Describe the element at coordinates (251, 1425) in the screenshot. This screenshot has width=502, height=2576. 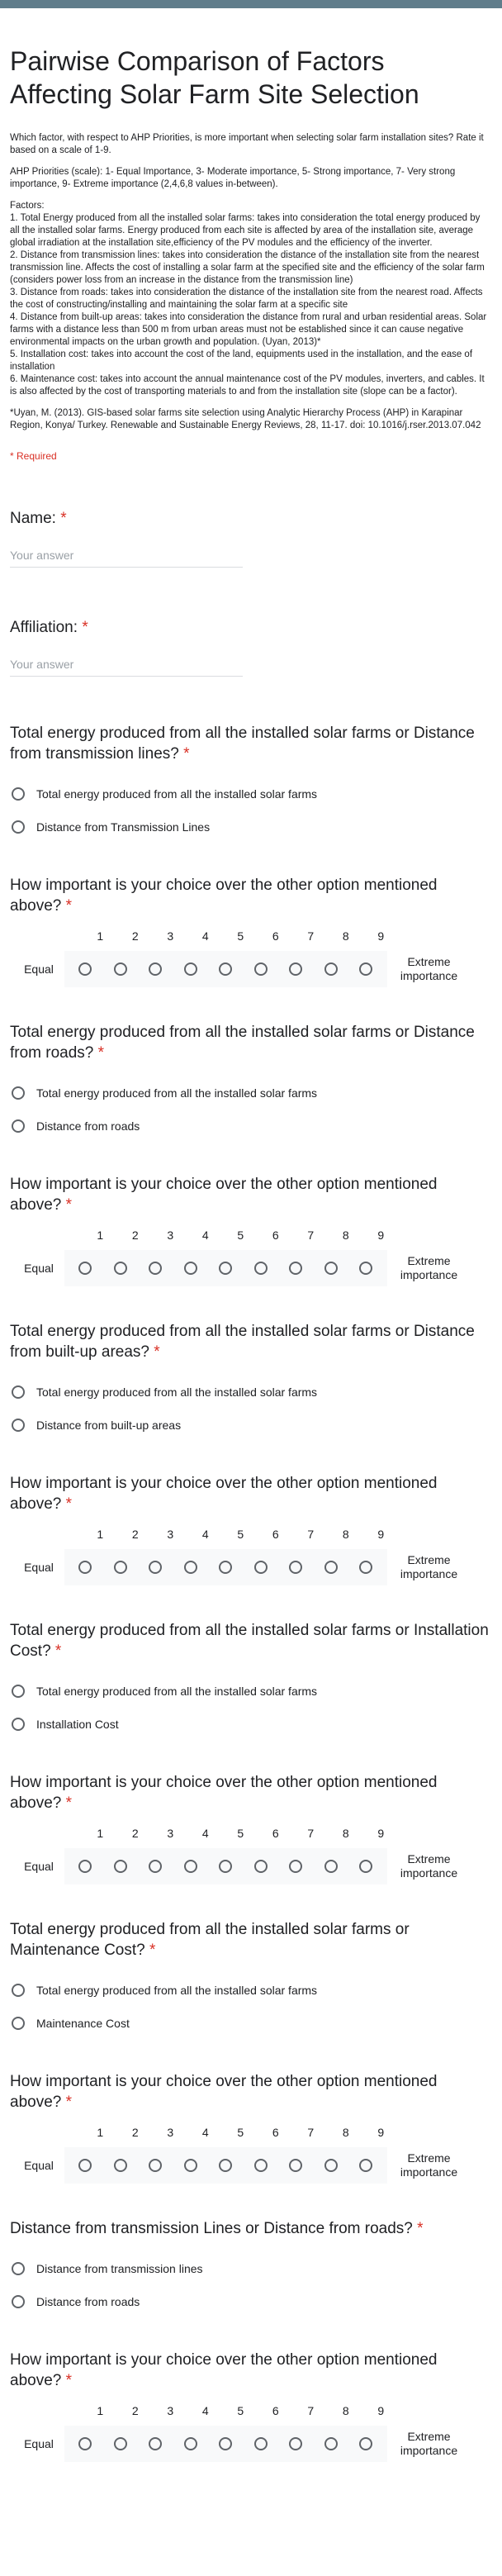
I see `option-b: Distance from built-up areas` at that location.